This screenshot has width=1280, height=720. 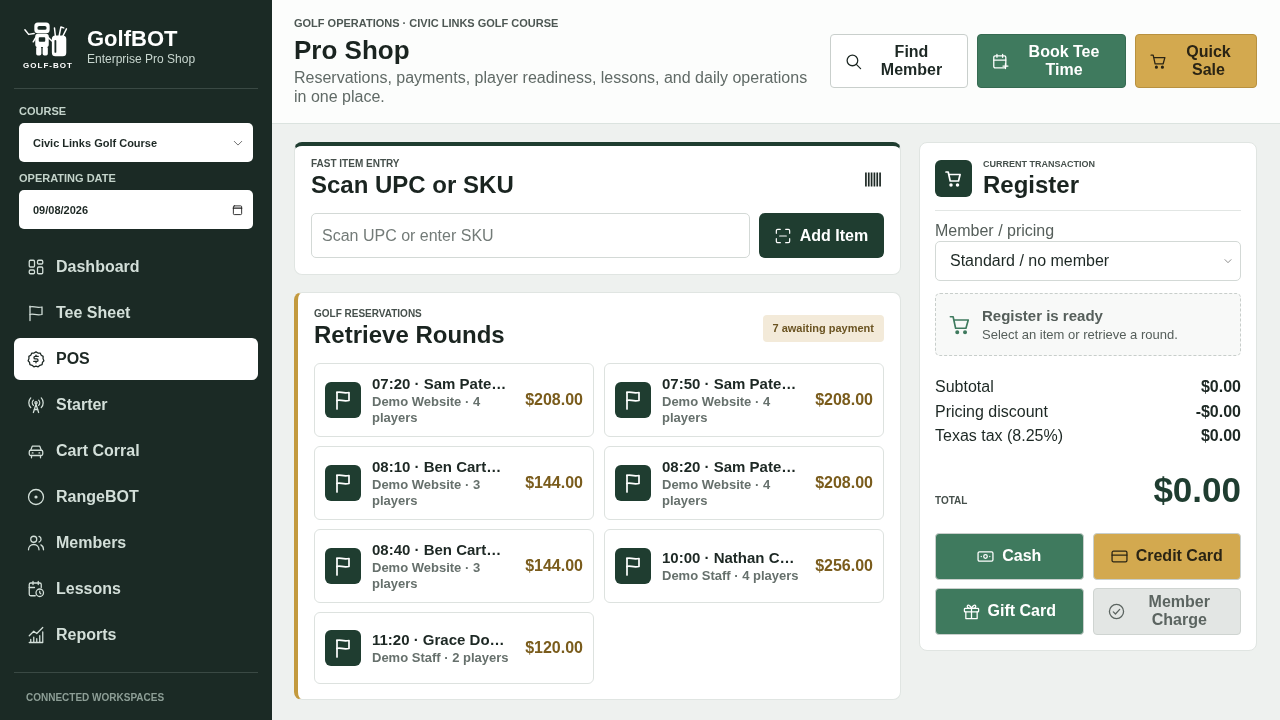 What do you see at coordinates (136, 267) in the screenshot?
I see `nav-item: Dashboard` at bounding box center [136, 267].